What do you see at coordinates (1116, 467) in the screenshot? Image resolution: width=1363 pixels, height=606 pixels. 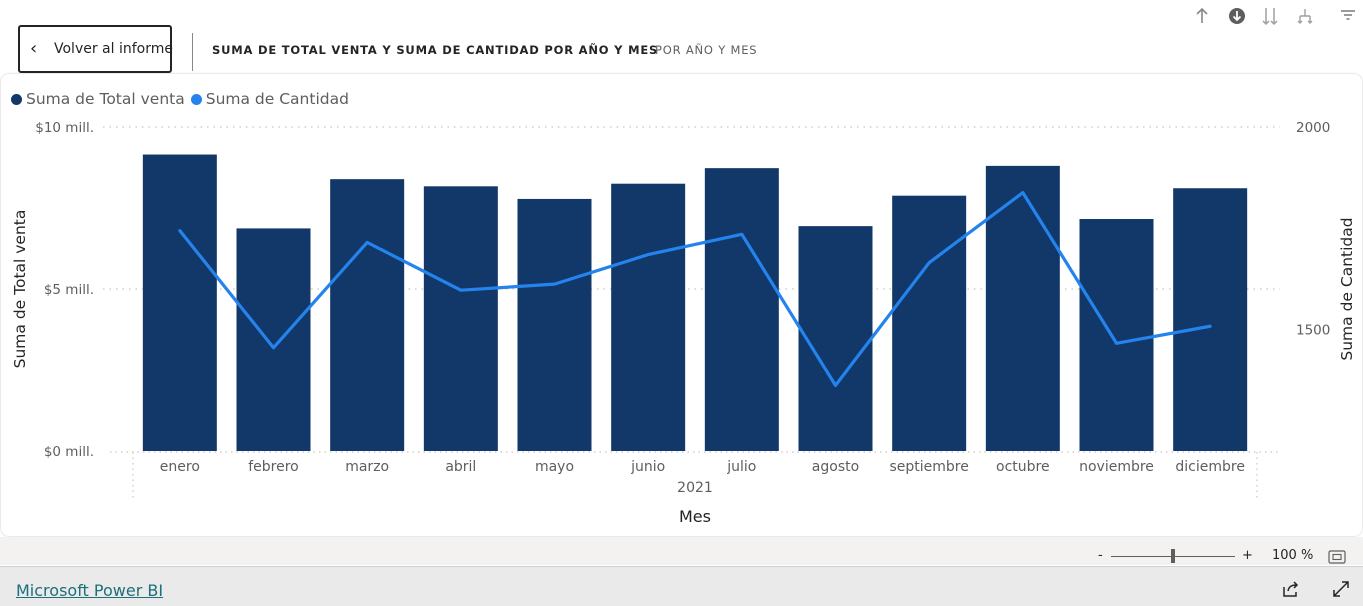 I see `x-tick-label: noviembre` at bounding box center [1116, 467].